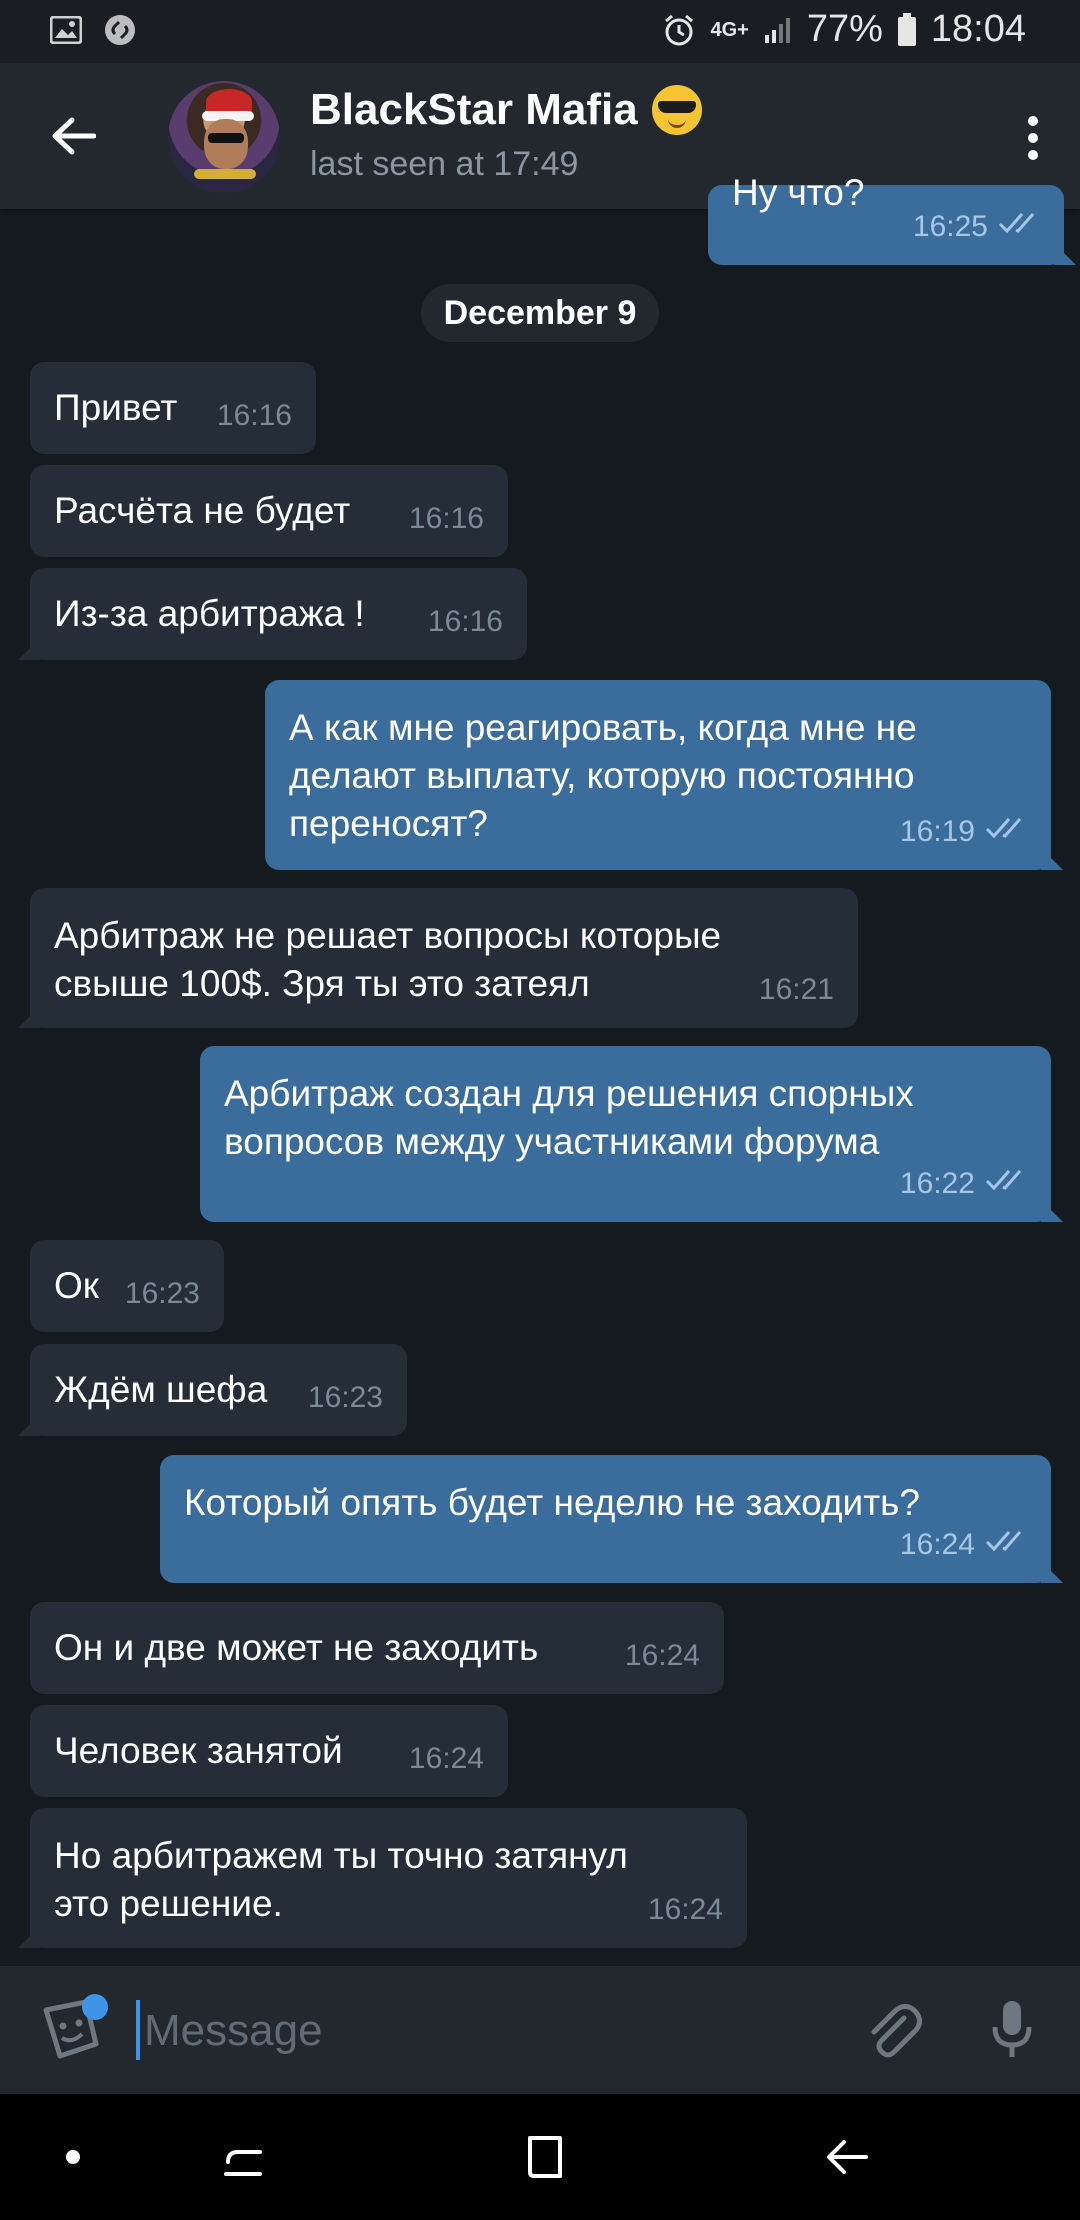 This screenshot has width=1080, height=2220. What do you see at coordinates (120, 30) in the screenshot?
I see `shazam-icon` at bounding box center [120, 30].